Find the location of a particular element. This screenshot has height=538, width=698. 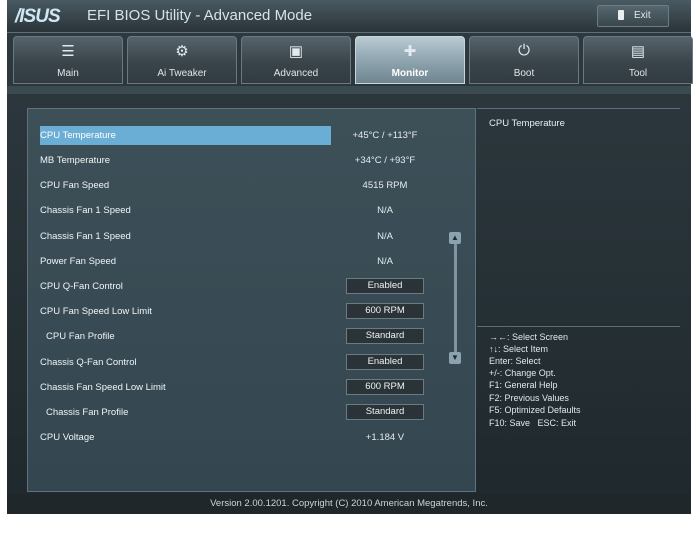

setting-label: Chassis Q-Fan Control is located at coordinates (88, 362).